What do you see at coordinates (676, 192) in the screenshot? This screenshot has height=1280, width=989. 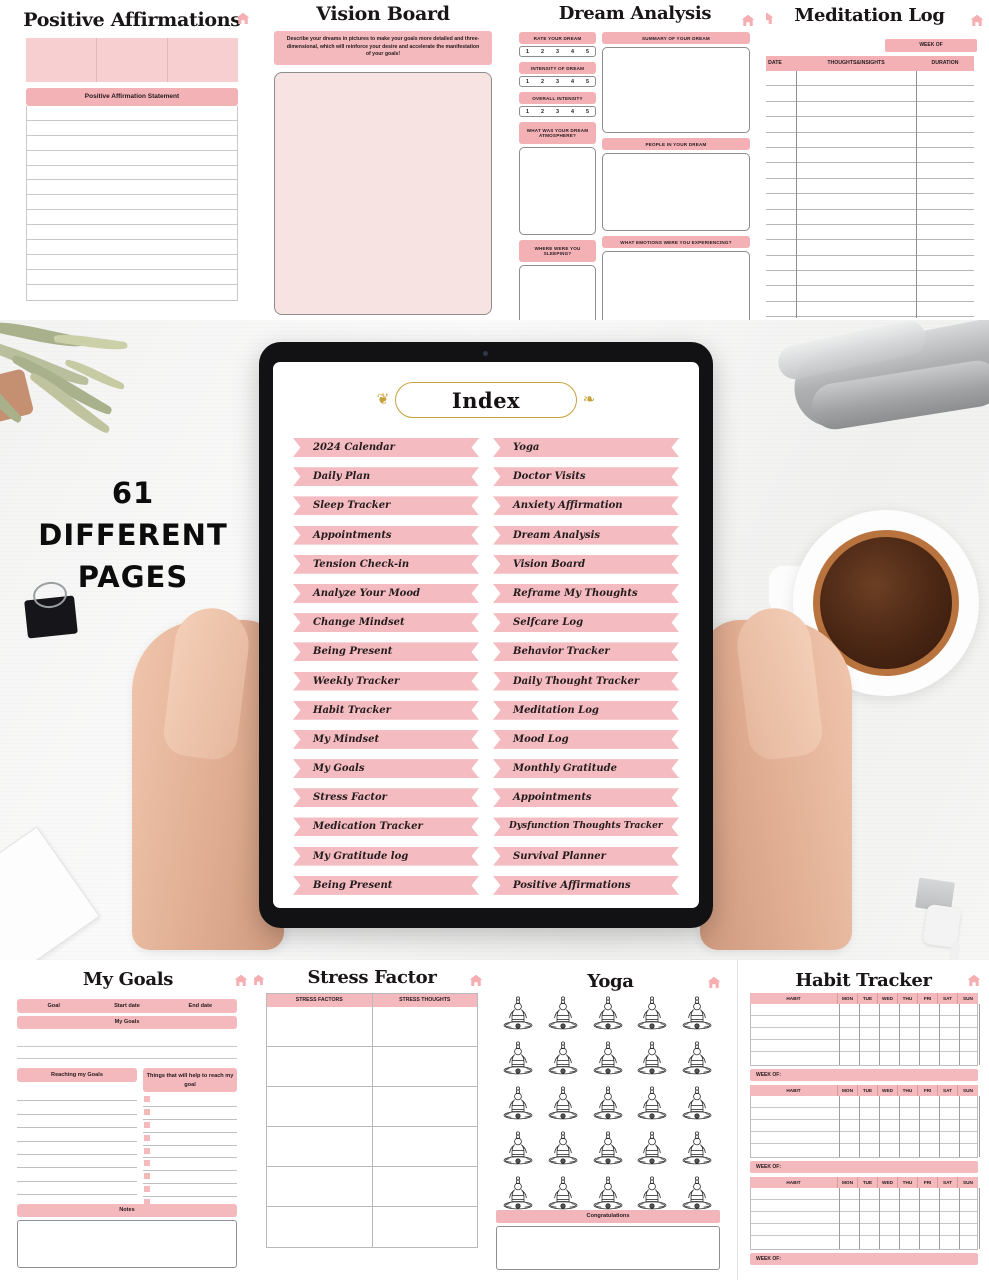 I see `people-in-dream-box` at bounding box center [676, 192].